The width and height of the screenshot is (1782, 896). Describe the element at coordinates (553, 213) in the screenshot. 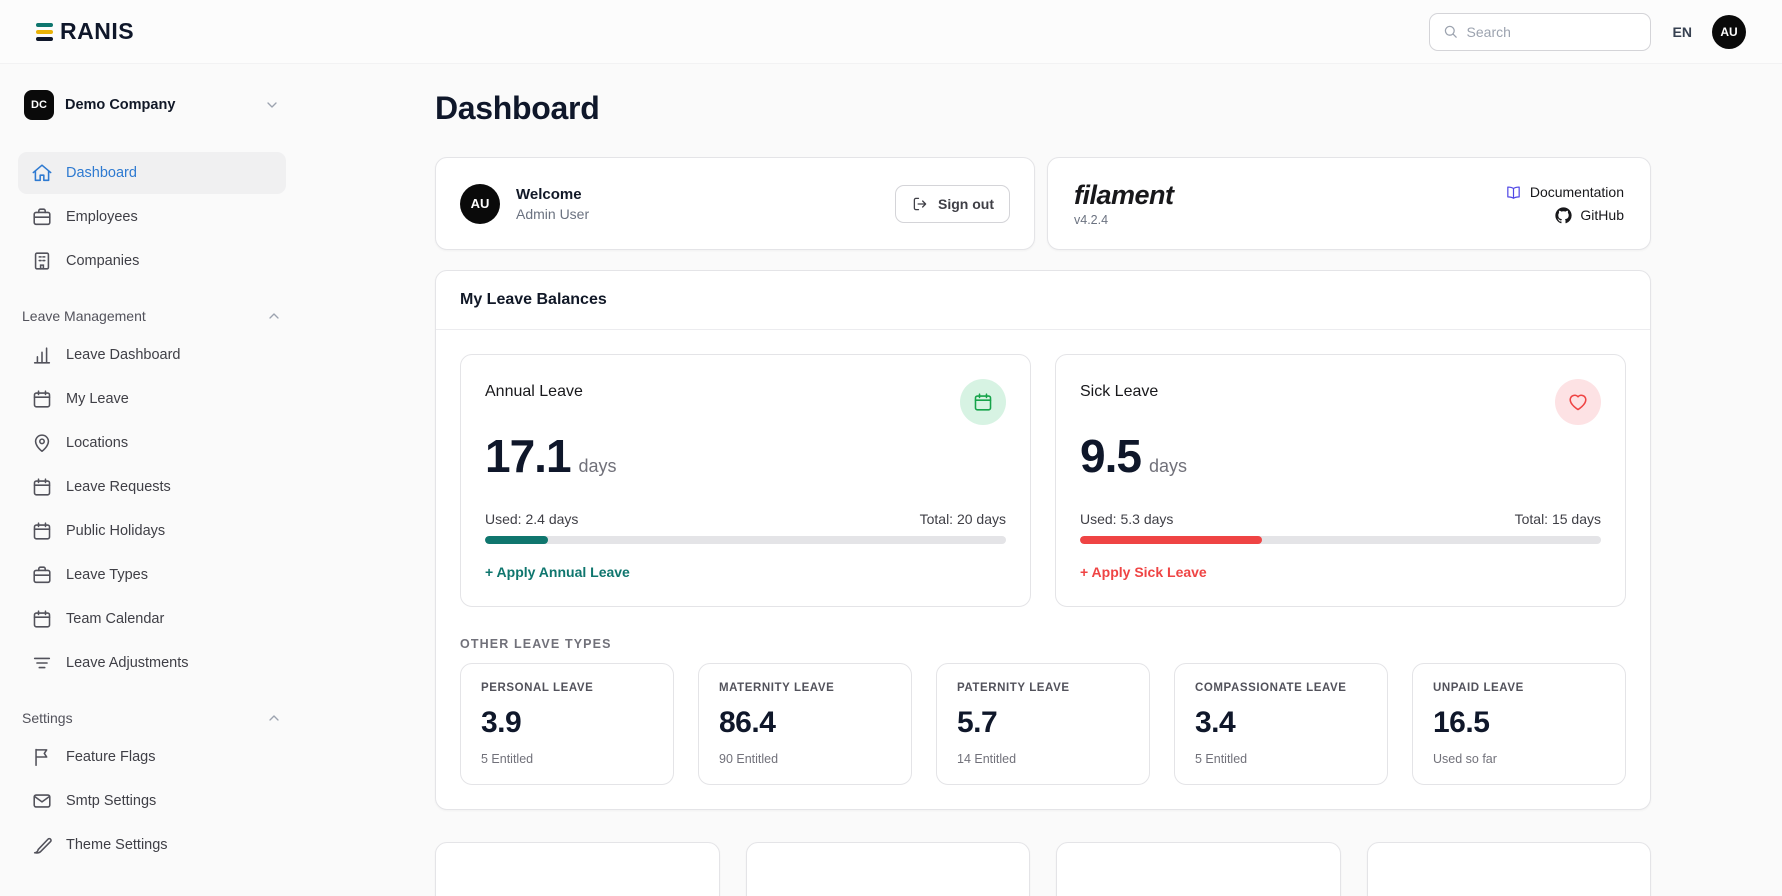

I see `welcome-username: Admin User` at that location.